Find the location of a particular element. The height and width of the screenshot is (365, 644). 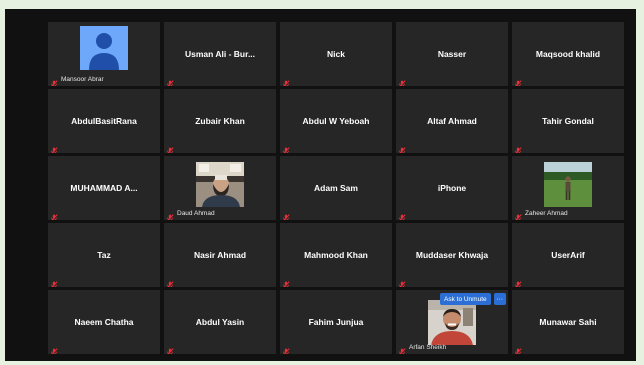

participant-name: Taz is located at coordinates (104, 255).